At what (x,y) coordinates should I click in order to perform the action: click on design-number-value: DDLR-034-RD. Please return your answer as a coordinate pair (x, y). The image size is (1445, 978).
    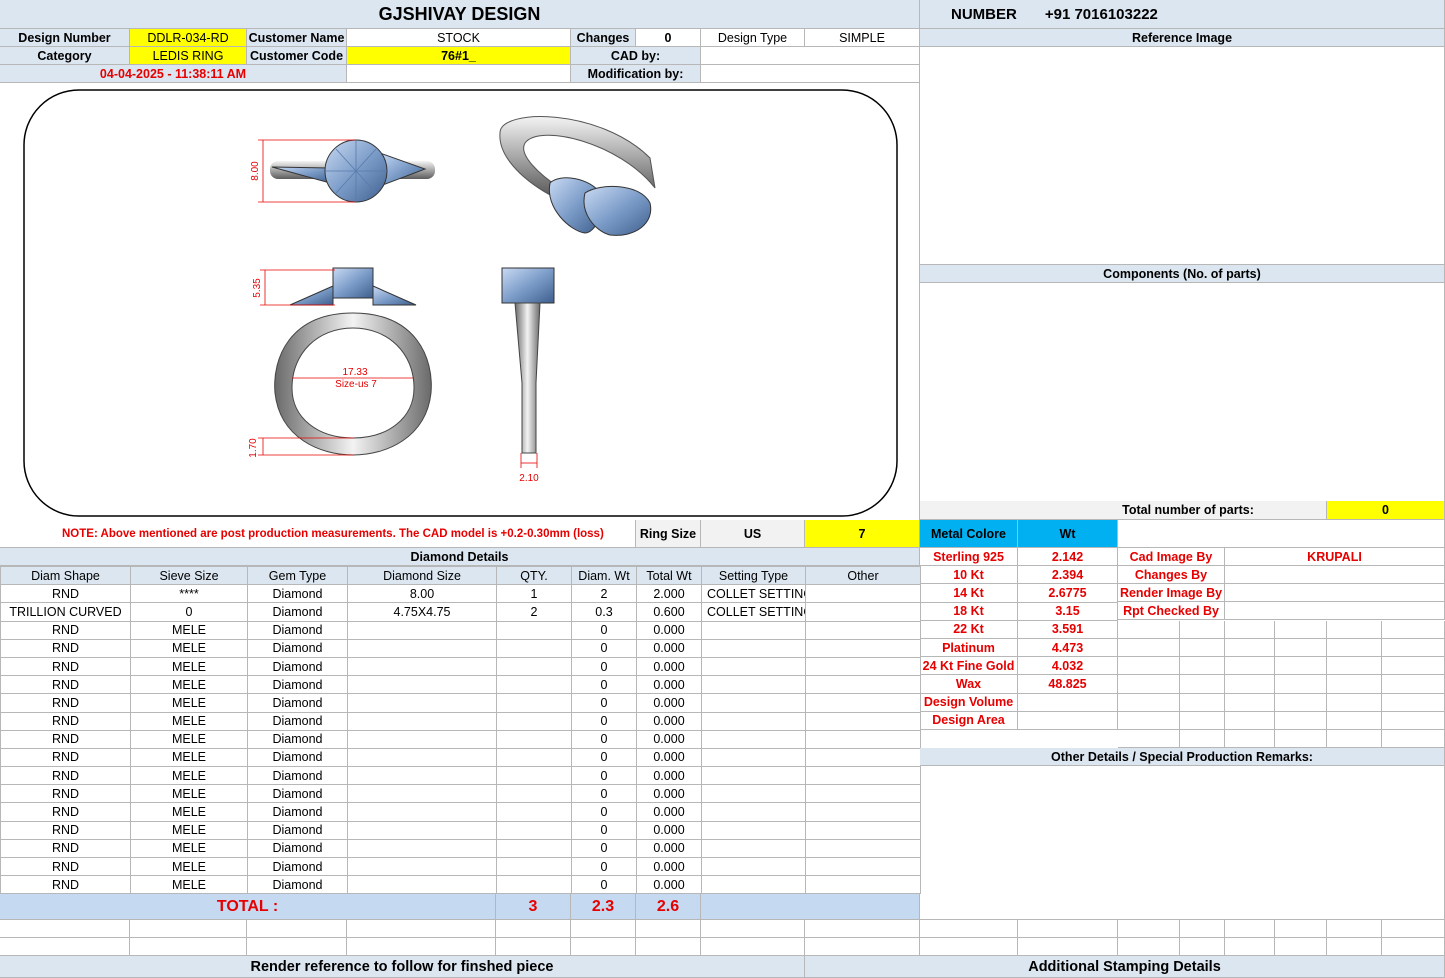
    Looking at the image, I should click on (188, 38).